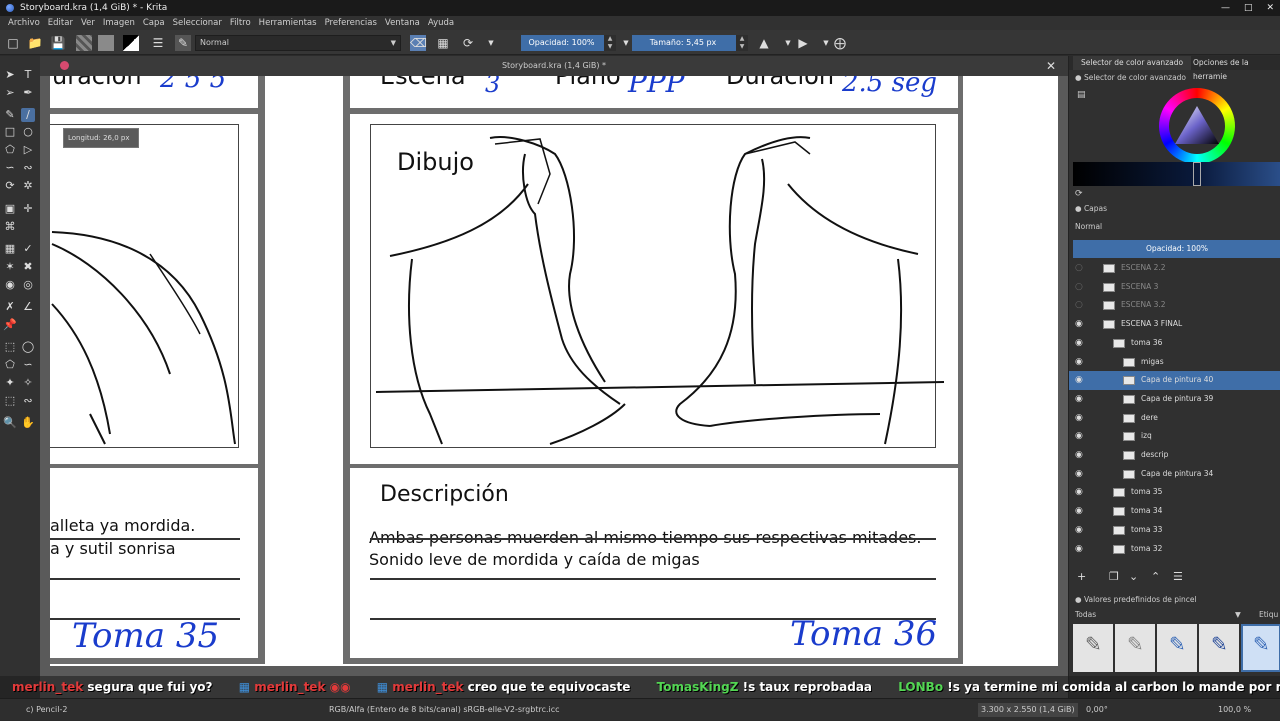 This screenshot has height=721, width=1280. What do you see at coordinates (10, 249) in the screenshot?
I see `gradient-tool-icon: ▦` at bounding box center [10, 249].